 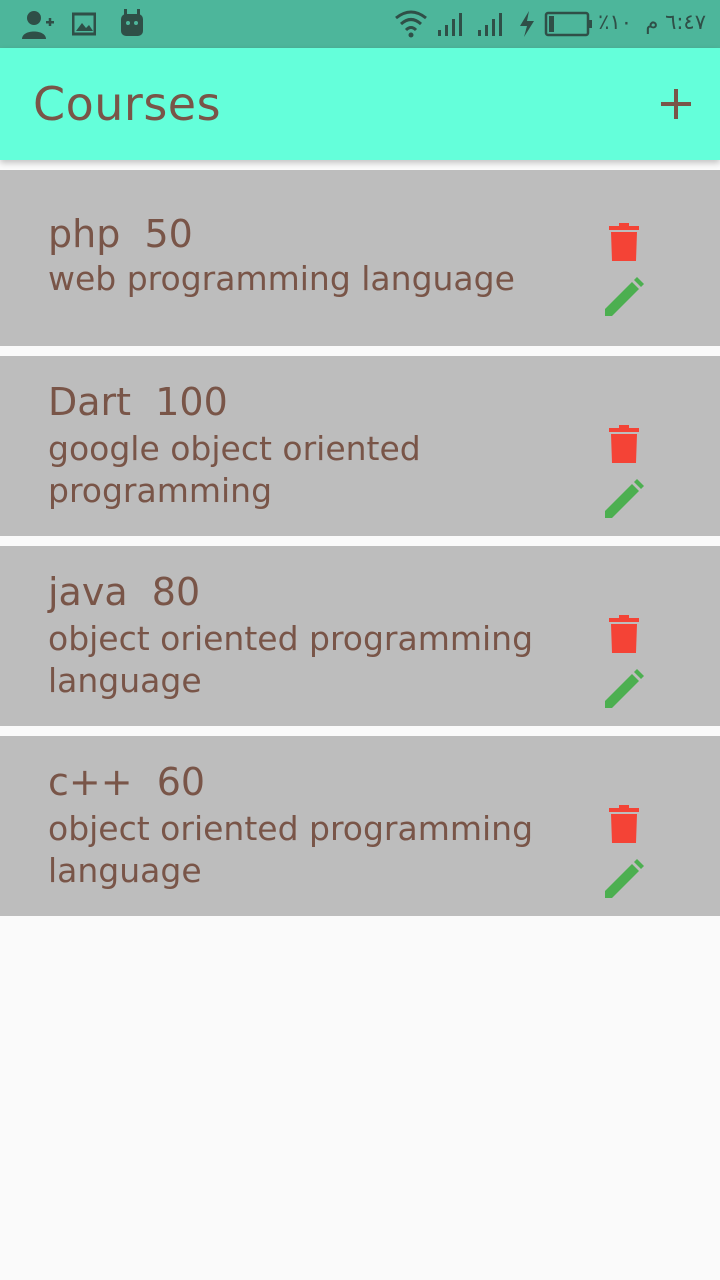 What do you see at coordinates (84, 234) in the screenshot?
I see `course-name: php` at bounding box center [84, 234].